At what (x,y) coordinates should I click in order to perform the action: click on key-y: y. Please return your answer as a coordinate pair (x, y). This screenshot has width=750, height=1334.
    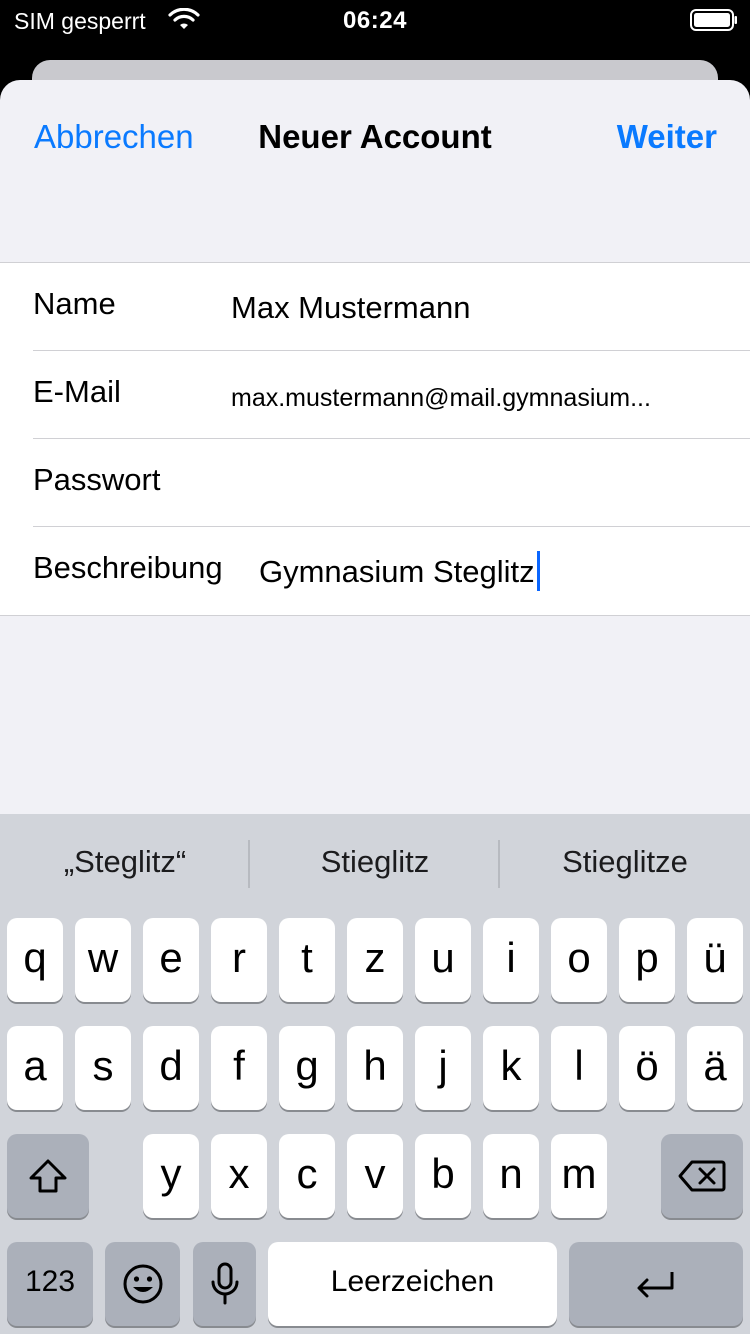
    Looking at the image, I should click on (171, 1176).